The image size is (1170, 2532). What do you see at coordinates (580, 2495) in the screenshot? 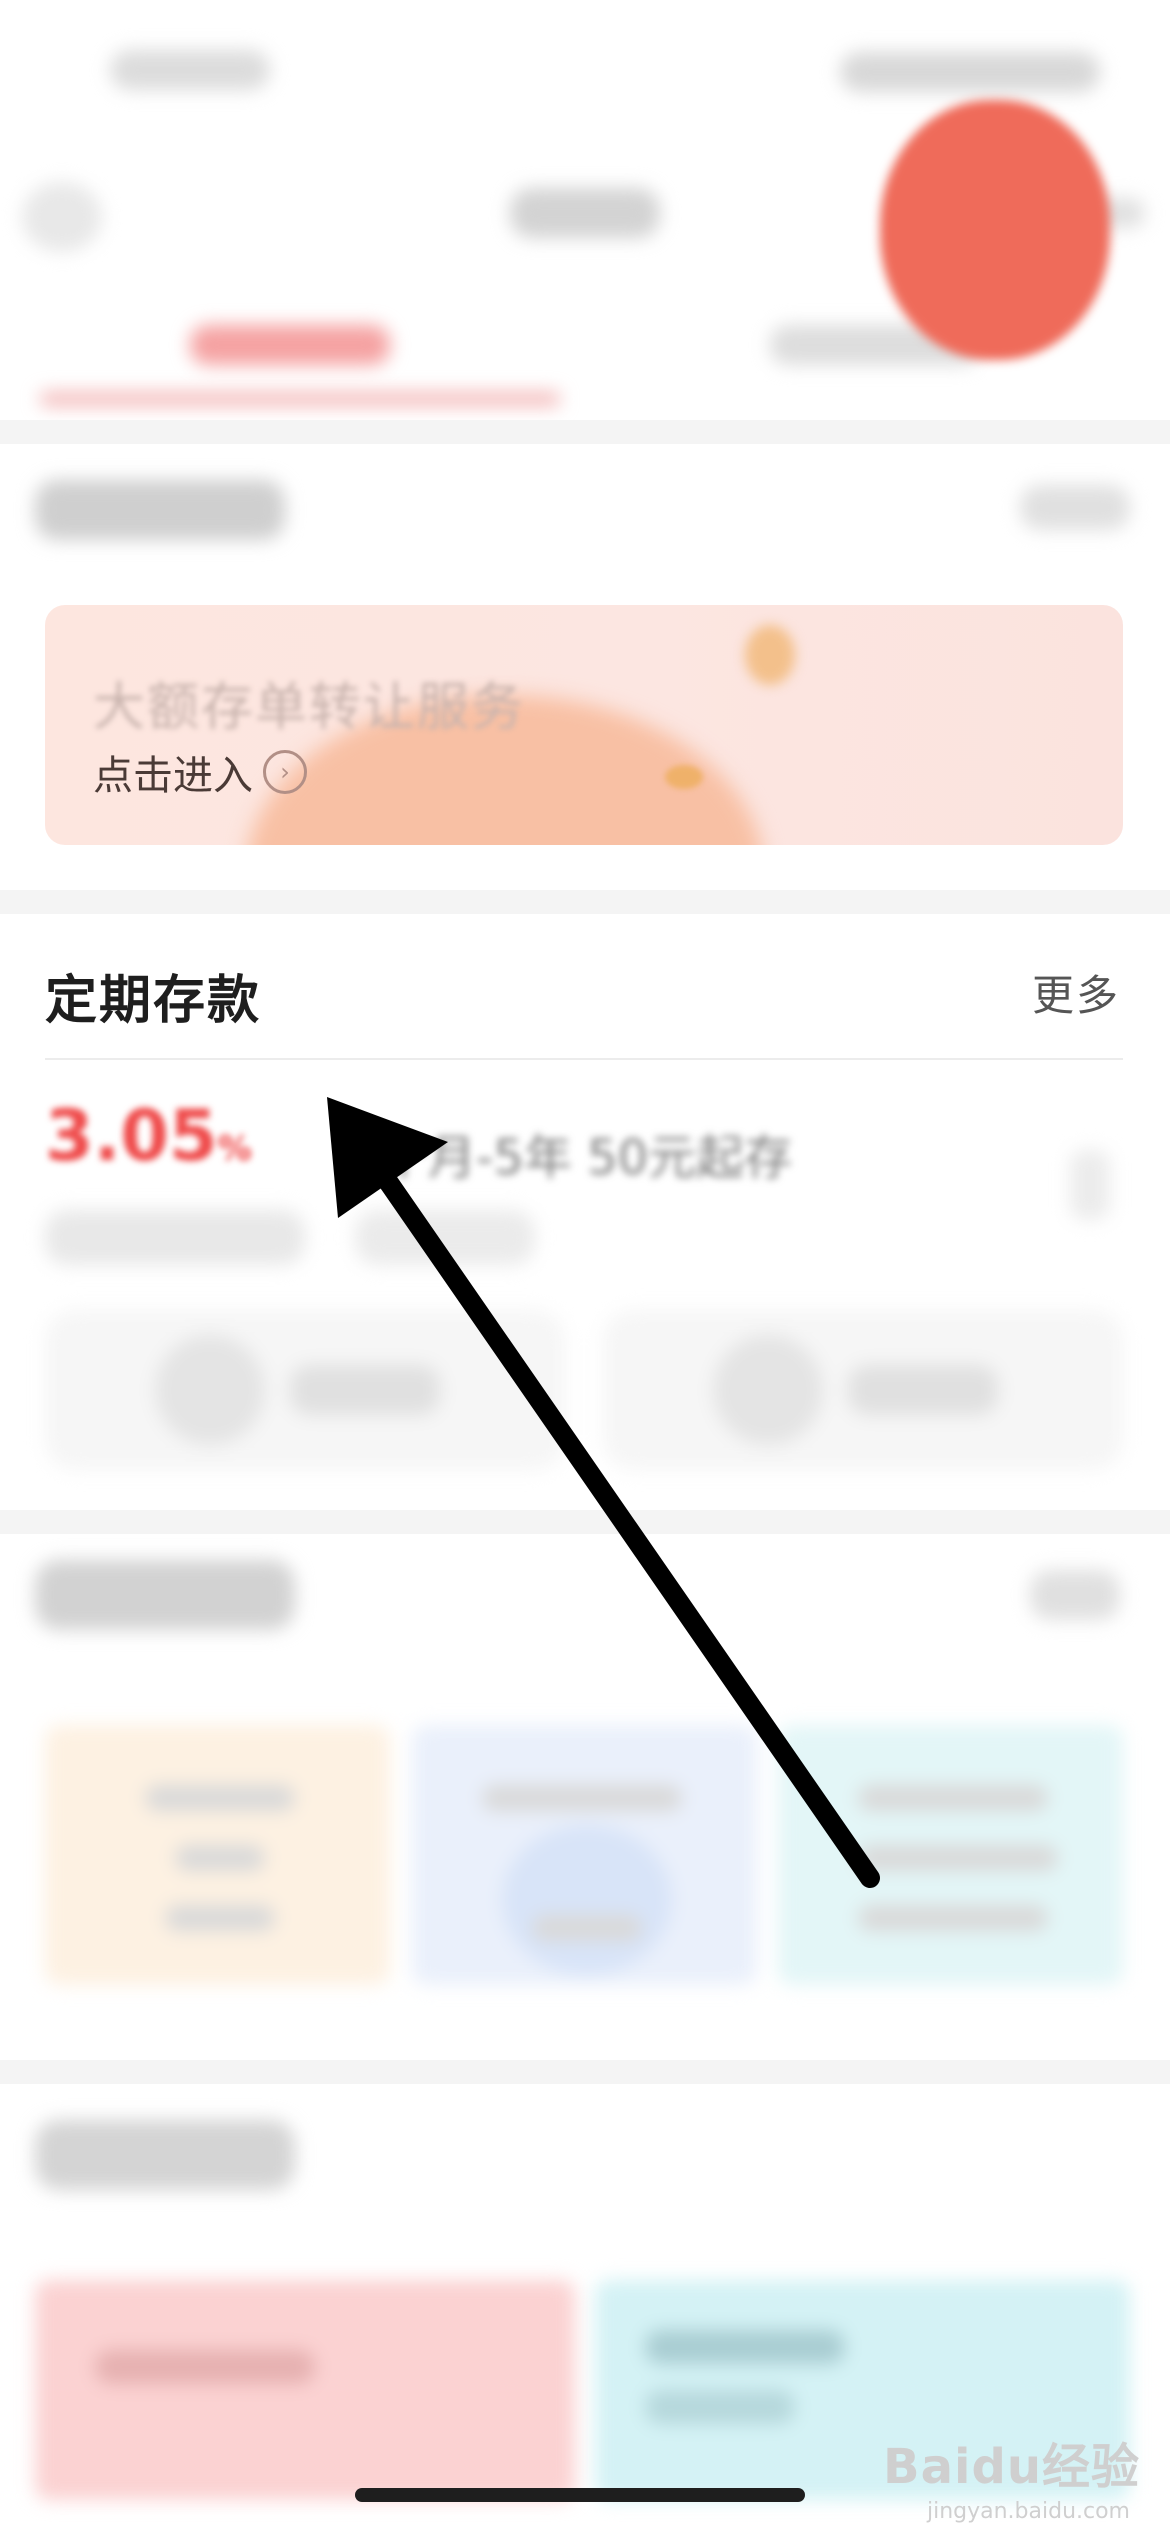
I see `home-indicator` at bounding box center [580, 2495].